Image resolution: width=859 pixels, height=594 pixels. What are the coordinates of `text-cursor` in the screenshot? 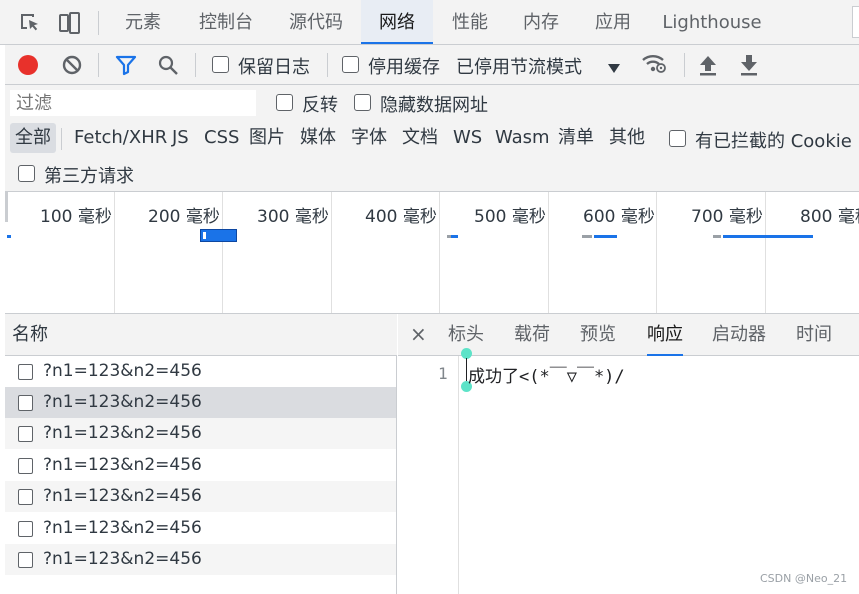 It's located at (466, 370).